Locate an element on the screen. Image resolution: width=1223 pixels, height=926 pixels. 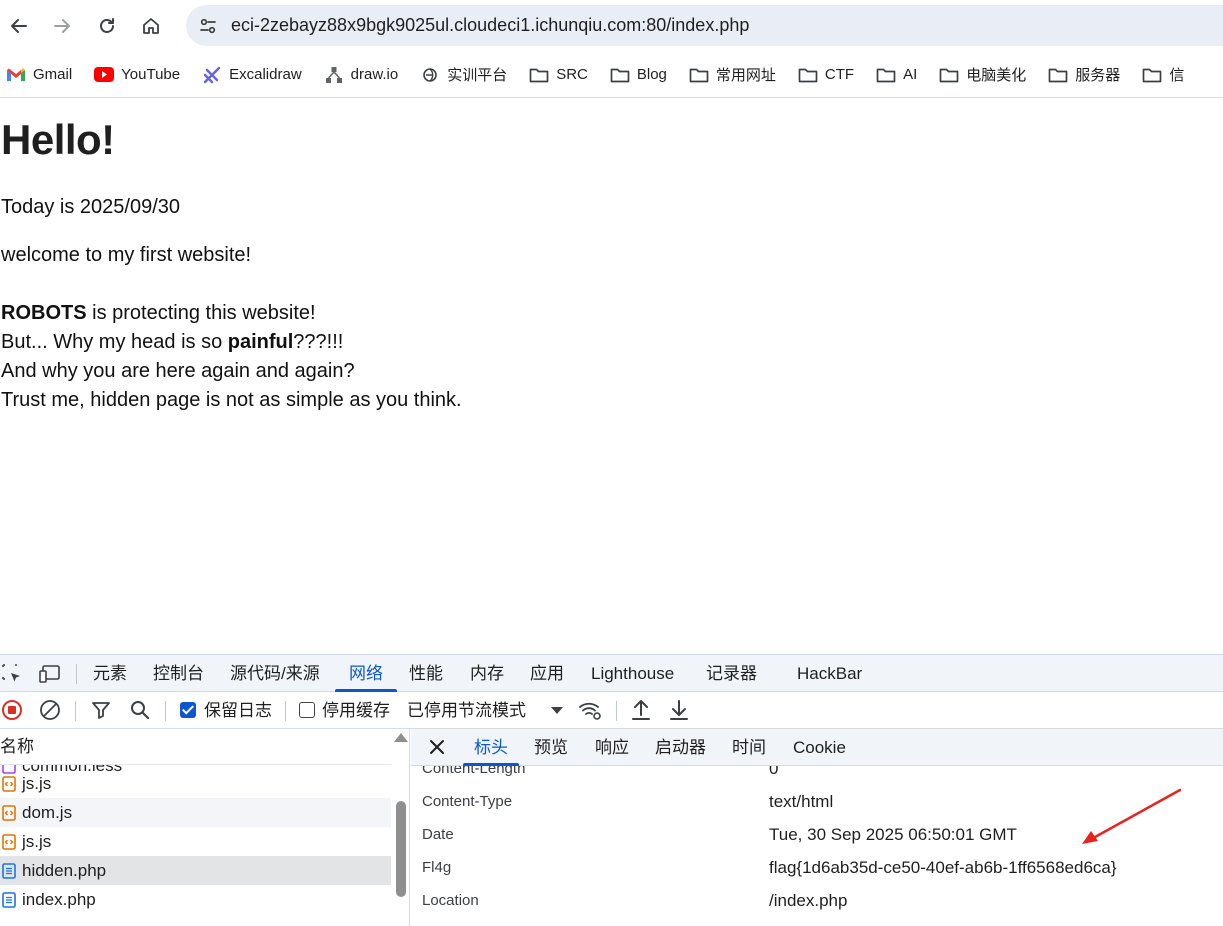
bookmark-folder-ai: AI is located at coordinates (901, 75).